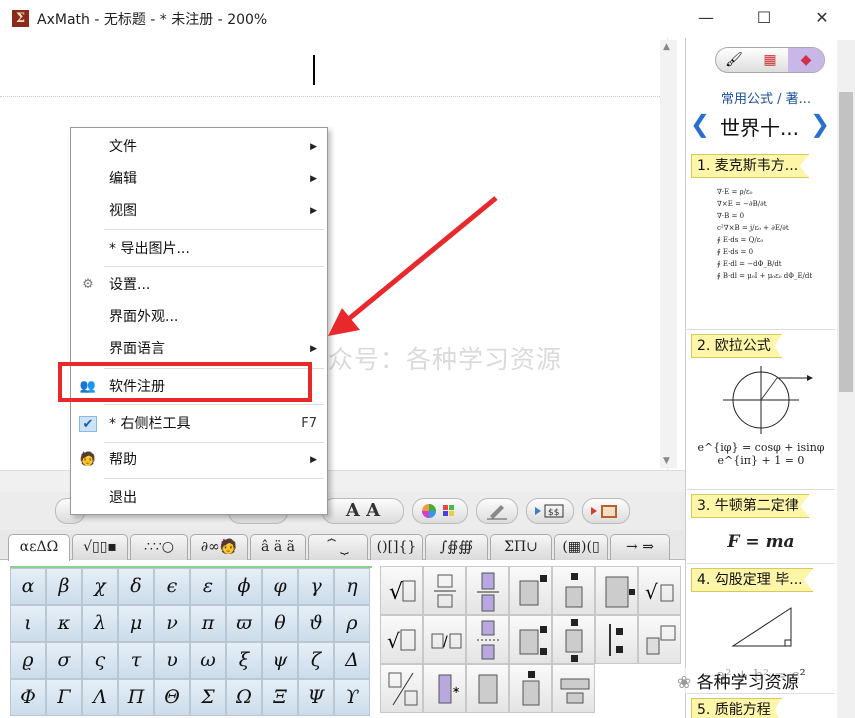  I want to click on formula-card: 3. 牛顿第二定律 F = ma, so click(761, 527).